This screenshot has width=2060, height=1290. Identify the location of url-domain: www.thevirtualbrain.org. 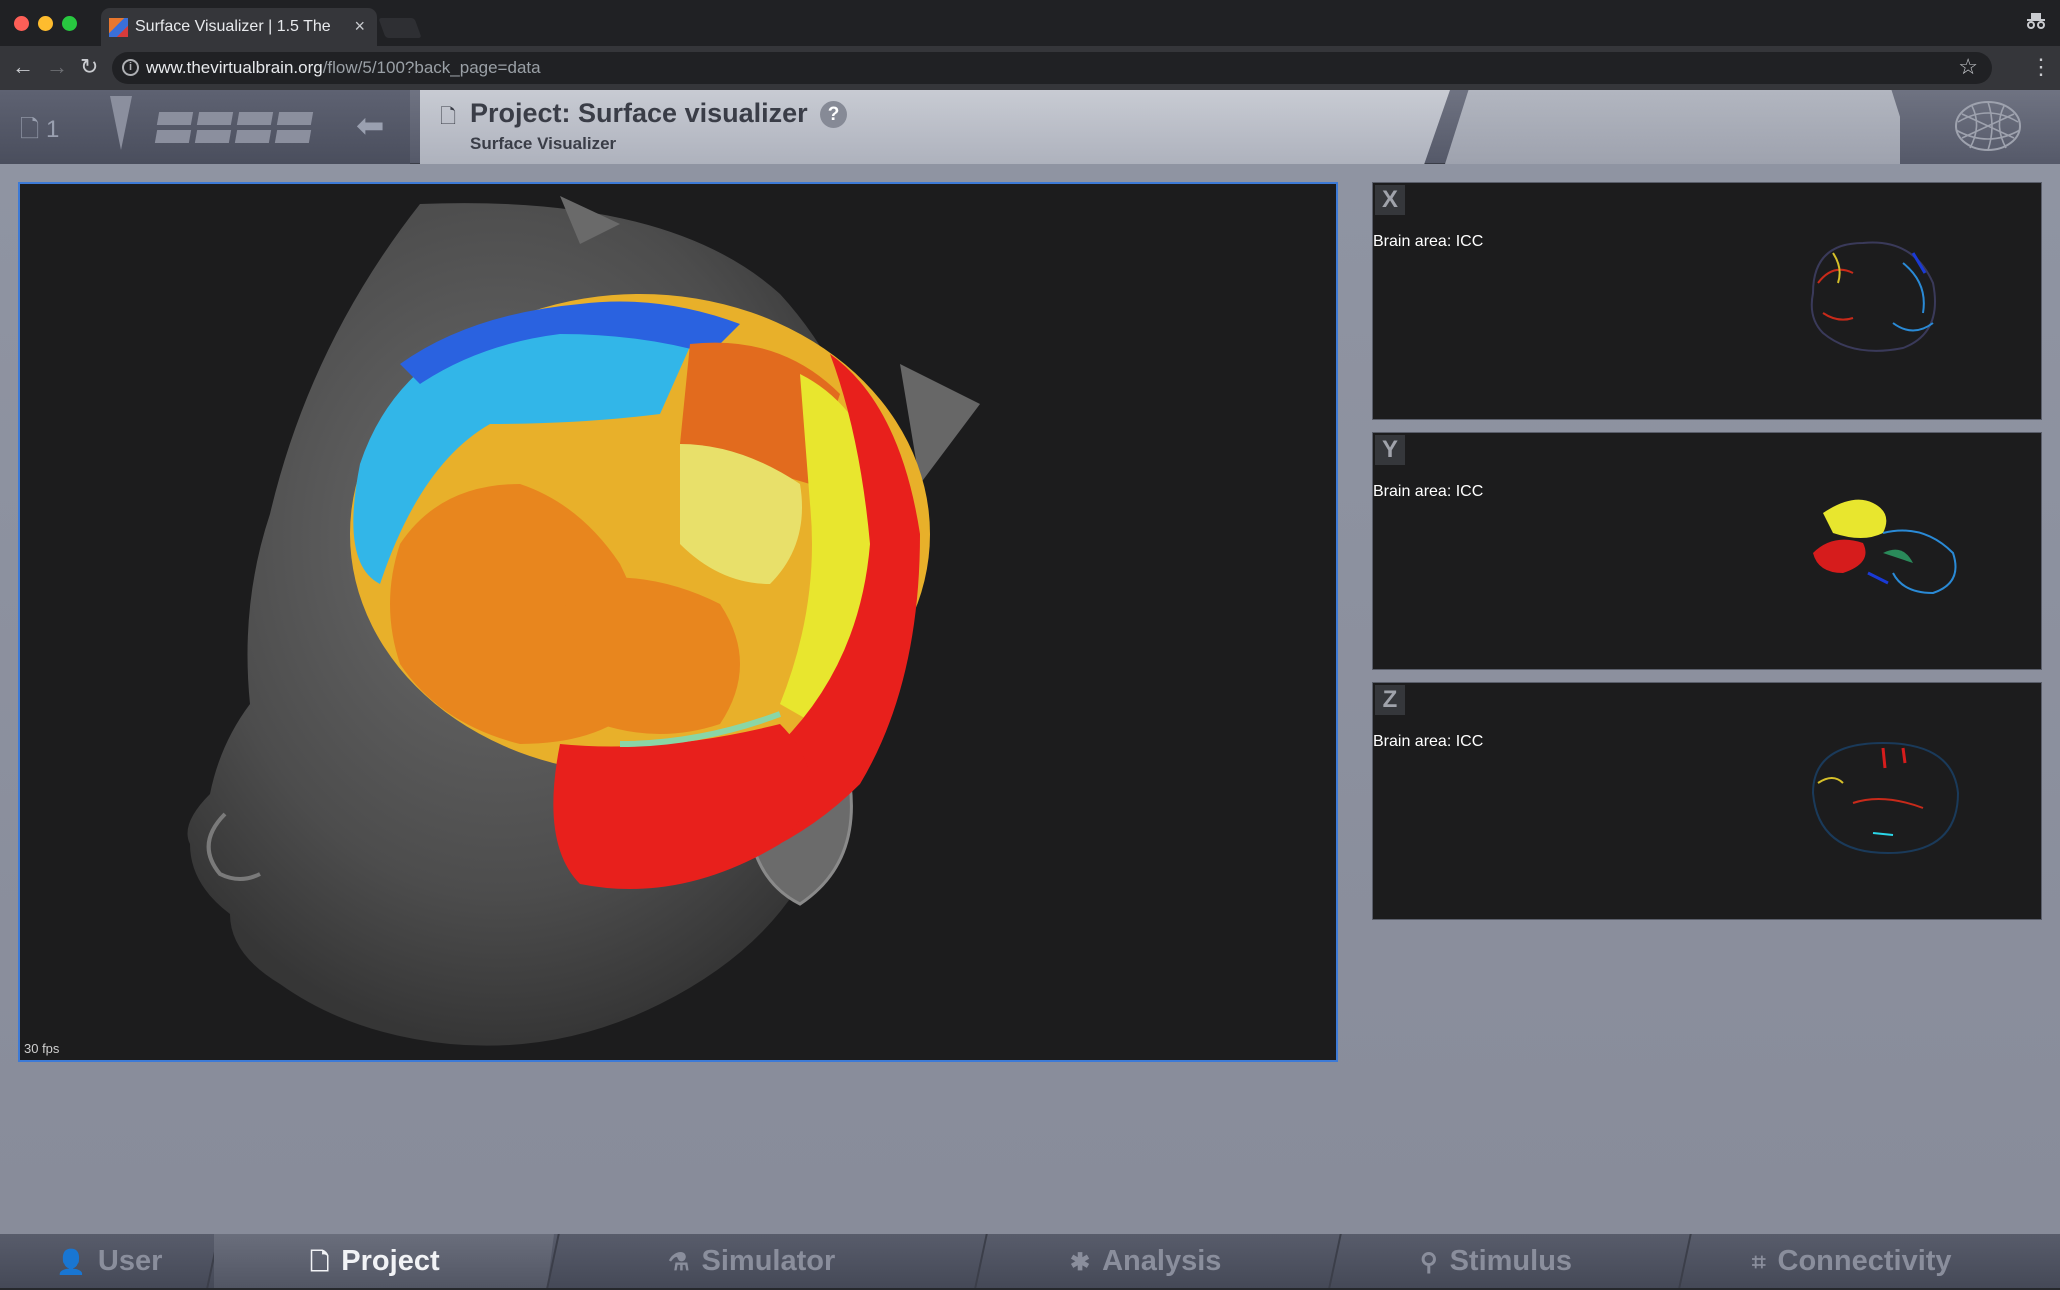
(234, 67).